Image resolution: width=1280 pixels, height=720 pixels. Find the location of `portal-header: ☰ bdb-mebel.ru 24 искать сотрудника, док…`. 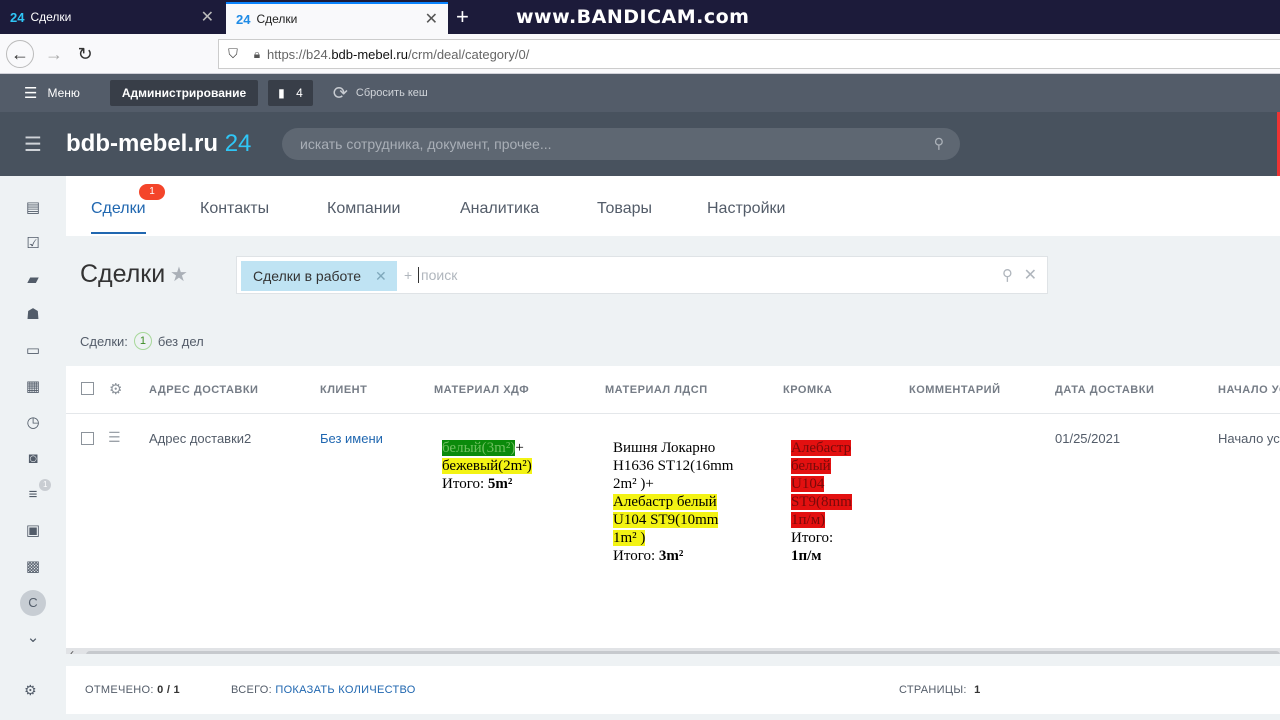

portal-header: ☰ bdb-mebel.ru 24 искать сотрудника, док… is located at coordinates (640, 144).